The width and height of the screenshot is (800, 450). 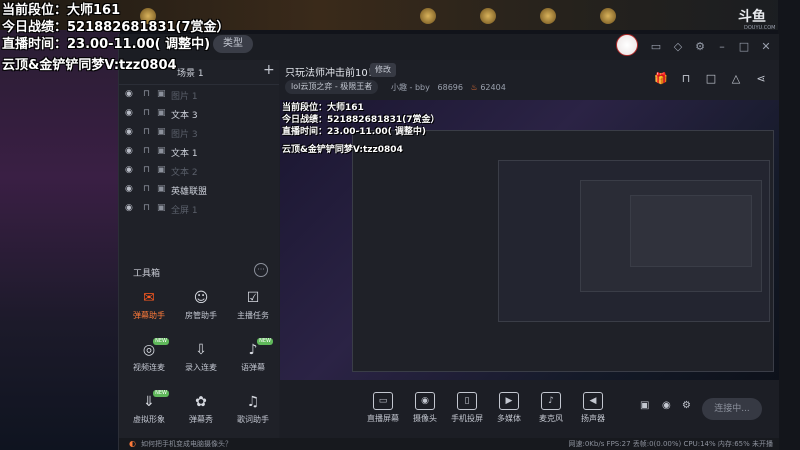 What do you see at coordinates (656, 47) in the screenshot?
I see `message-icon: ▭` at bounding box center [656, 47].